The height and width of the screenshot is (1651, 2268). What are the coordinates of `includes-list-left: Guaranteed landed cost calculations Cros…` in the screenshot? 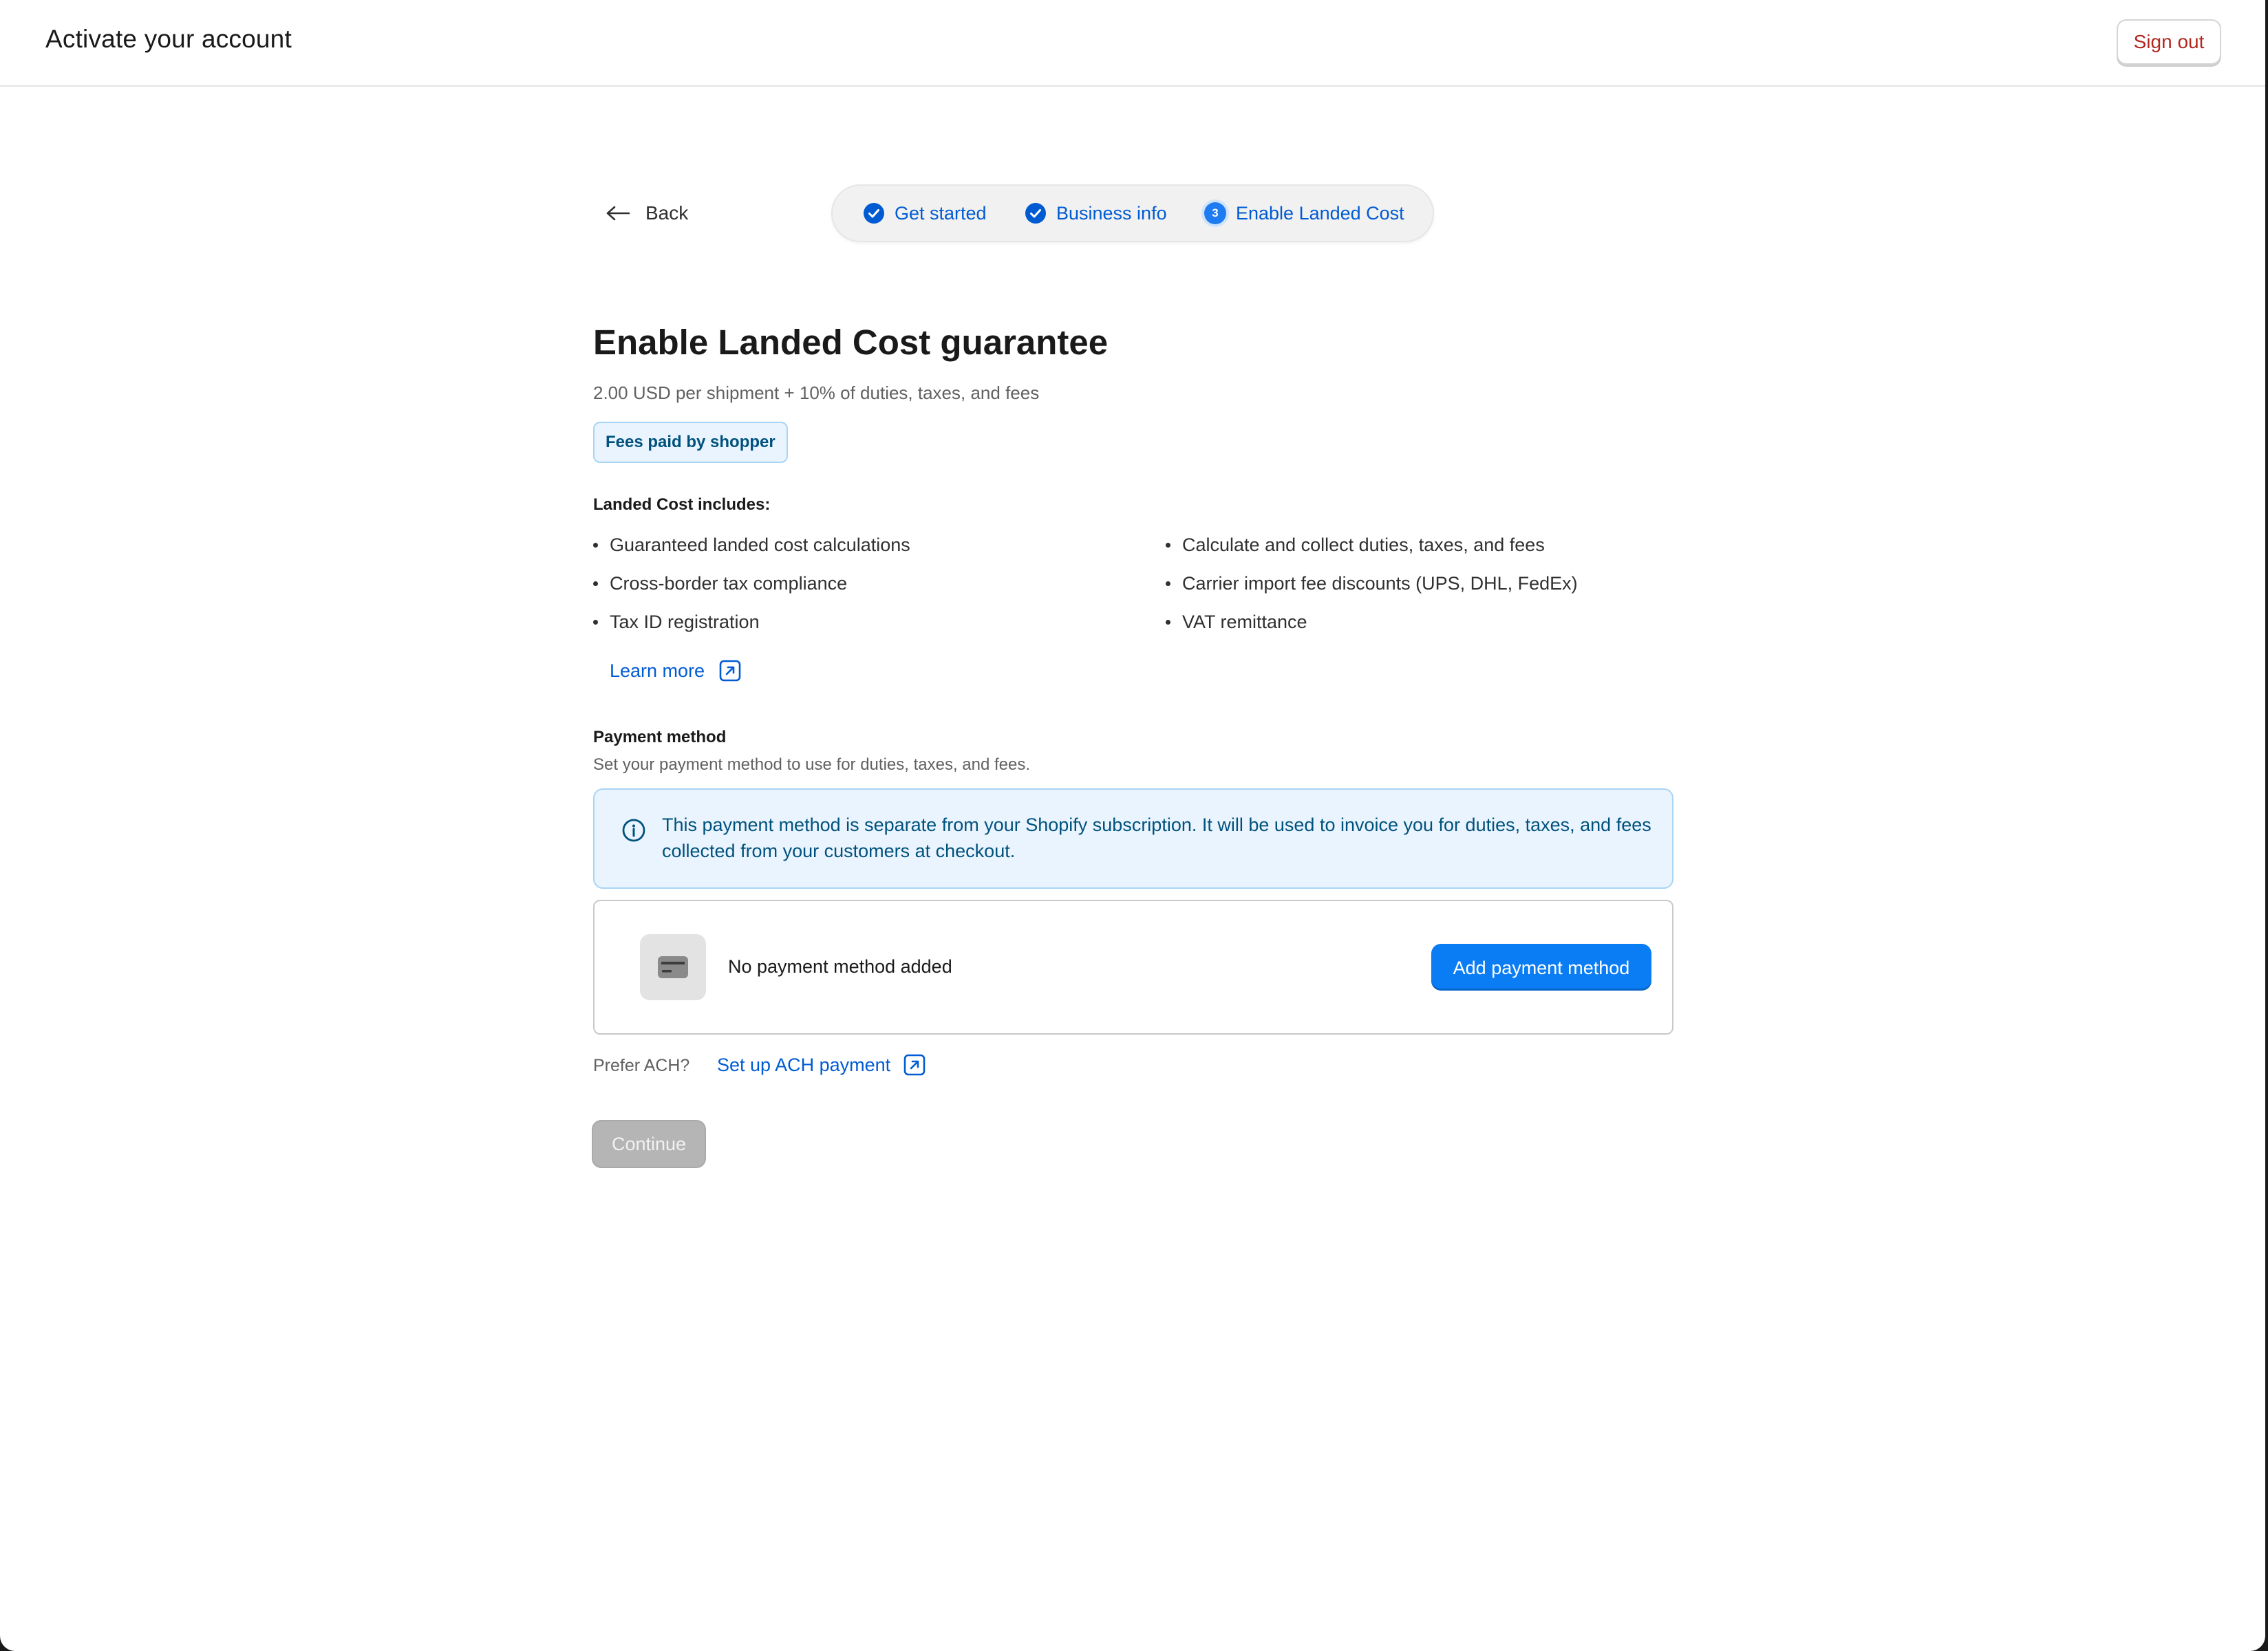 It's located at (751, 591).